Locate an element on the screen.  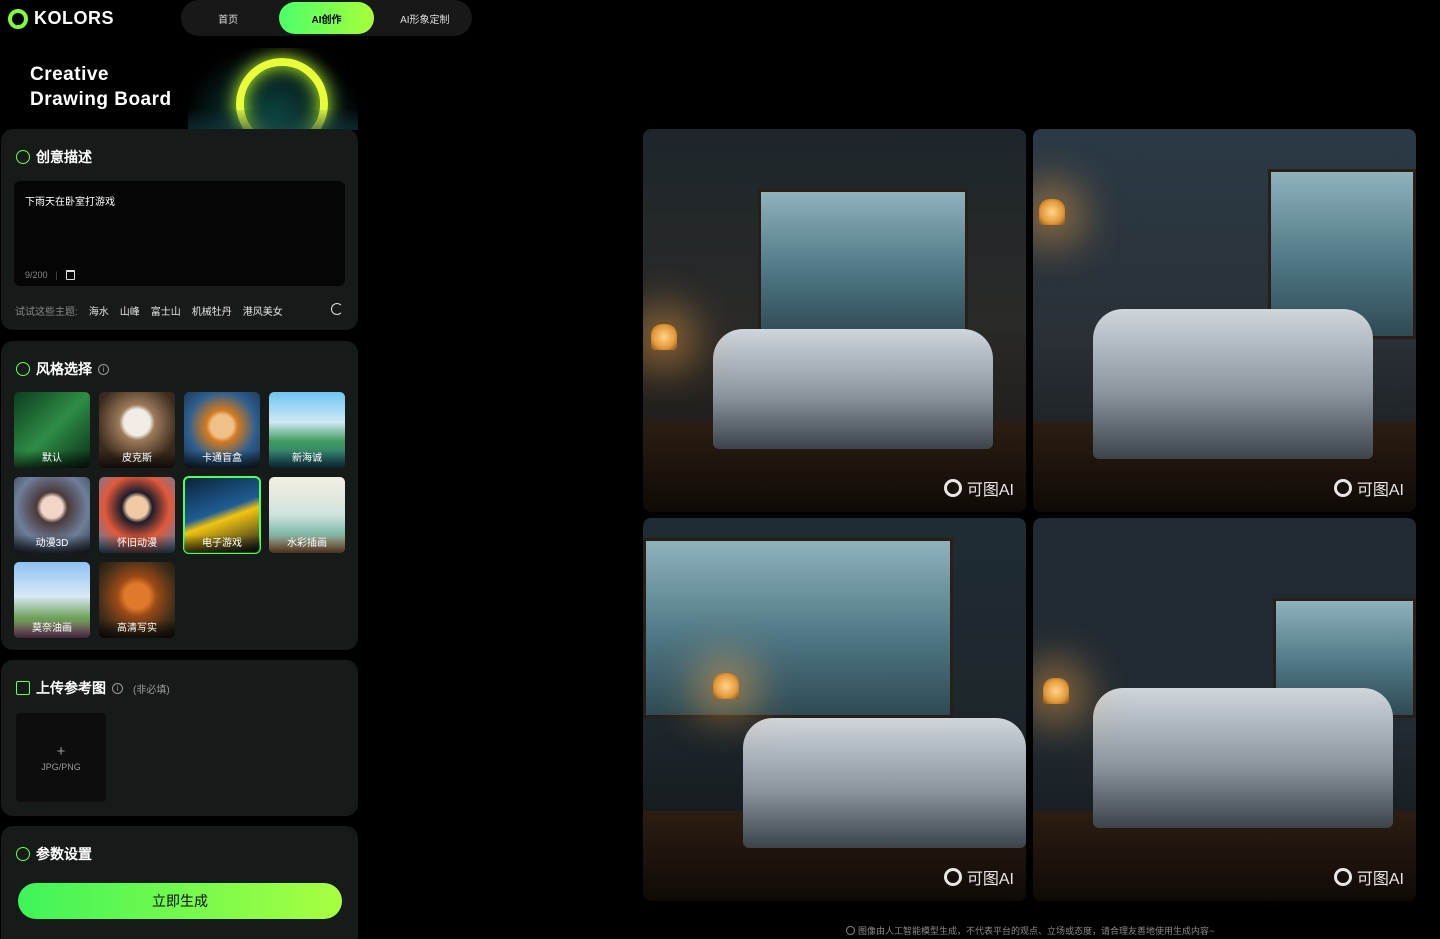
disclaimer-text: 图像由人工智能模型生成，不代表平台的观点、立场或态度，请合理友善地使用生成内容~ is located at coordinates (1036, 931).